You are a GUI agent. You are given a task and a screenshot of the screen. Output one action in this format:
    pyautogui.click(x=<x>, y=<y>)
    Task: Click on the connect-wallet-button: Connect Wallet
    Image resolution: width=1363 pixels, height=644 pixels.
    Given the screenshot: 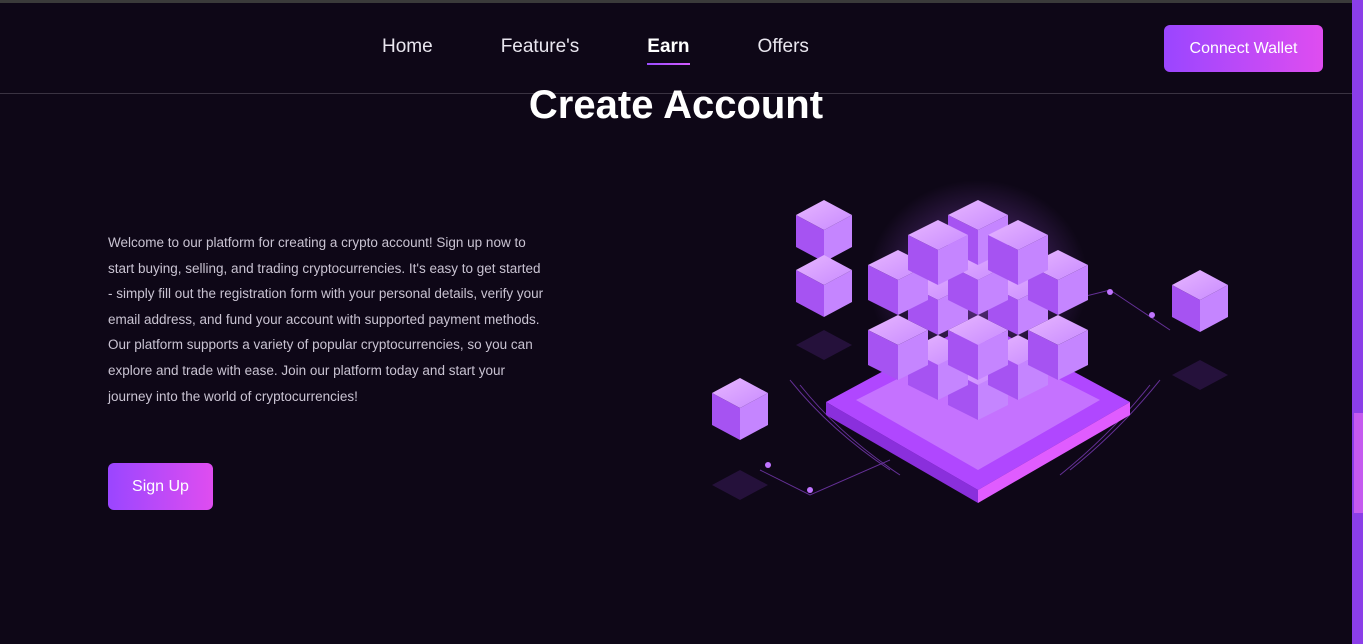 What is the action you would take?
    pyautogui.click(x=1243, y=48)
    